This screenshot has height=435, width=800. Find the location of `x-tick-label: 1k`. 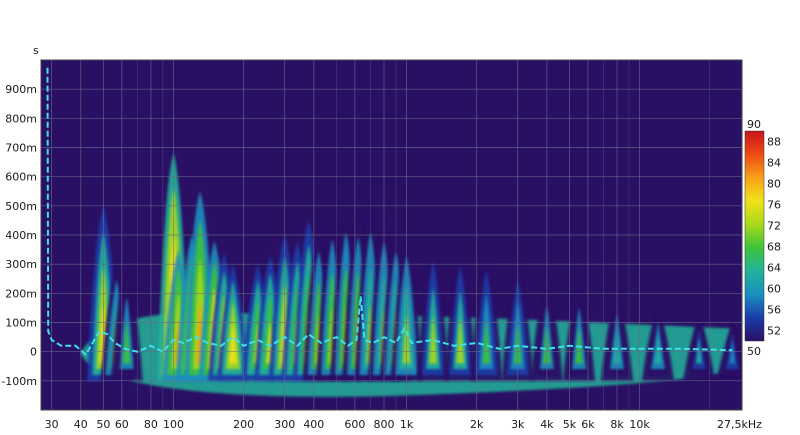

x-tick-label: 1k is located at coordinates (407, 424).